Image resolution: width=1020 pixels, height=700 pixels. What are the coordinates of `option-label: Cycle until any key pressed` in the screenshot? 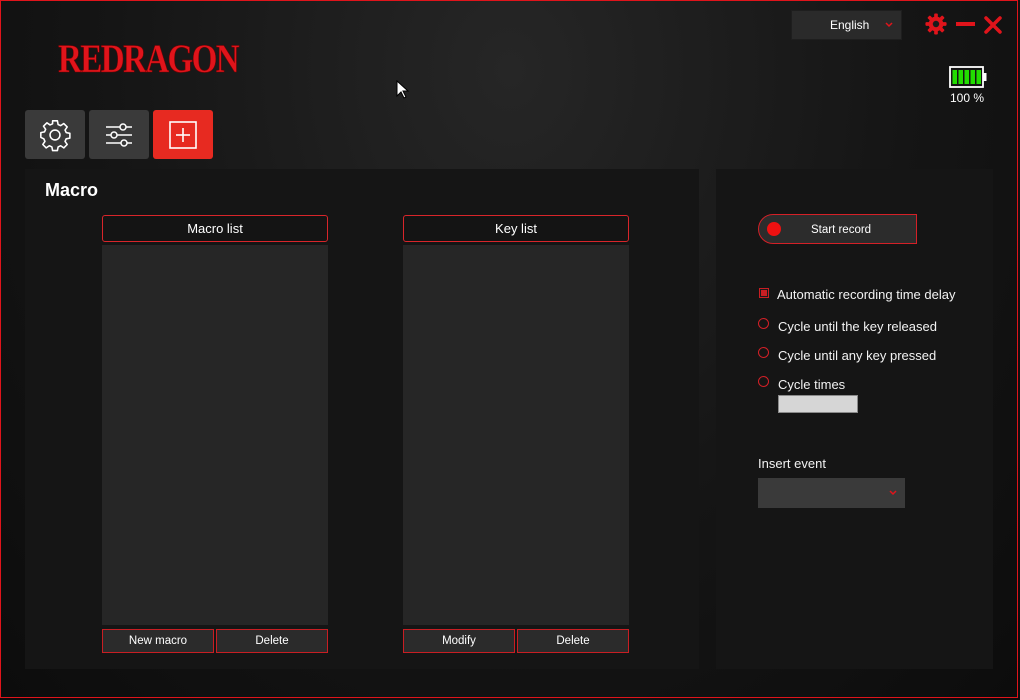 It's located at (857, 355).